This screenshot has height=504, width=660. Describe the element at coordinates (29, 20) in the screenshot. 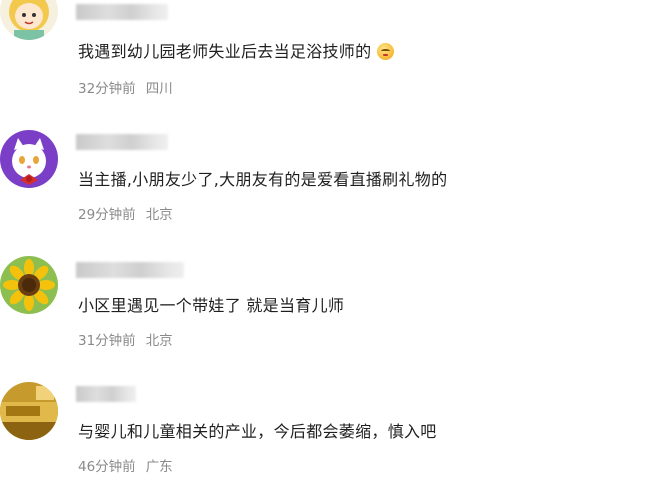

I see `cartoon-girl-avatar-icon` at that location.